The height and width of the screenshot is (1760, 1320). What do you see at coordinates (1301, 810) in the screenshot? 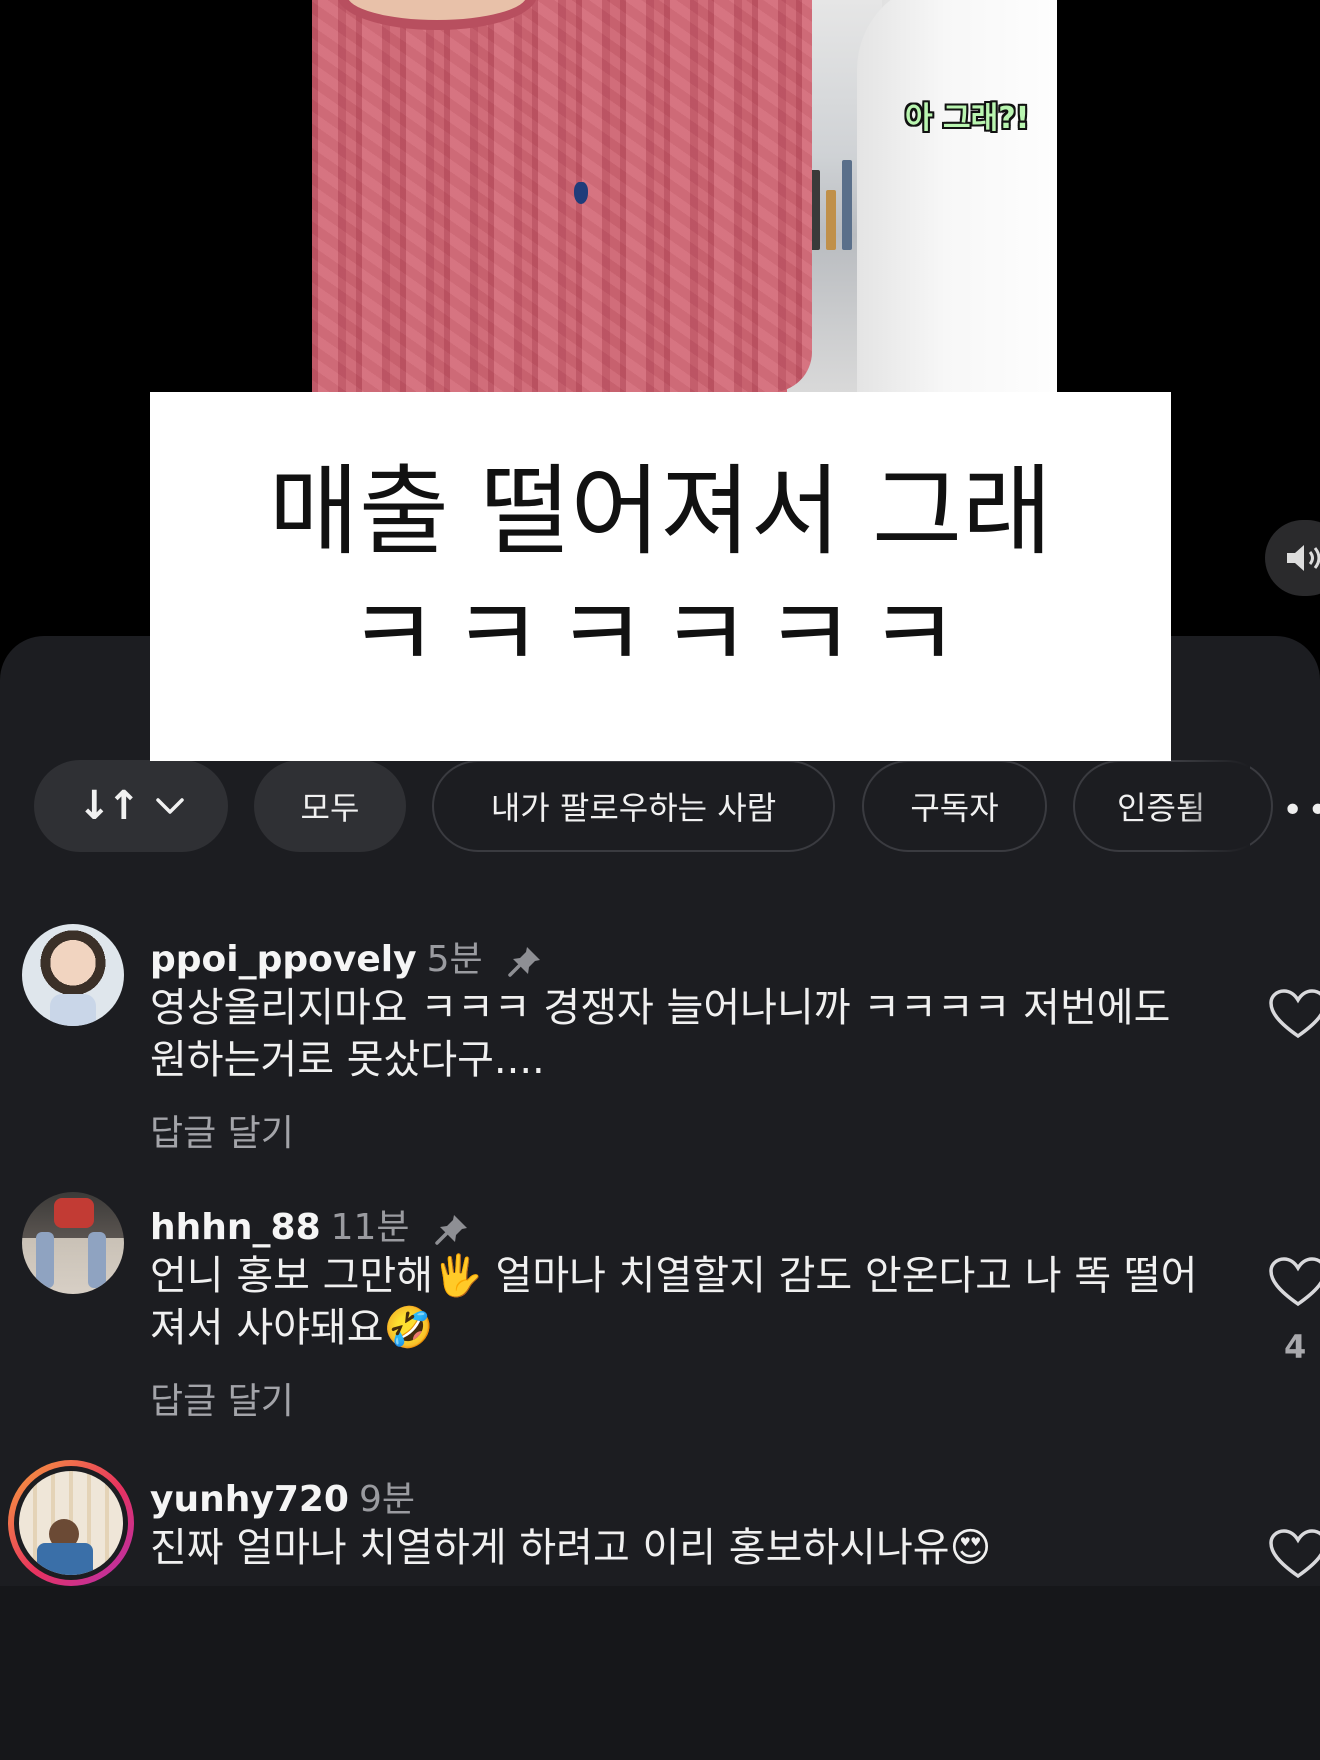
I see `more-dots-icon: ••` at bounding box center [1301, 810].